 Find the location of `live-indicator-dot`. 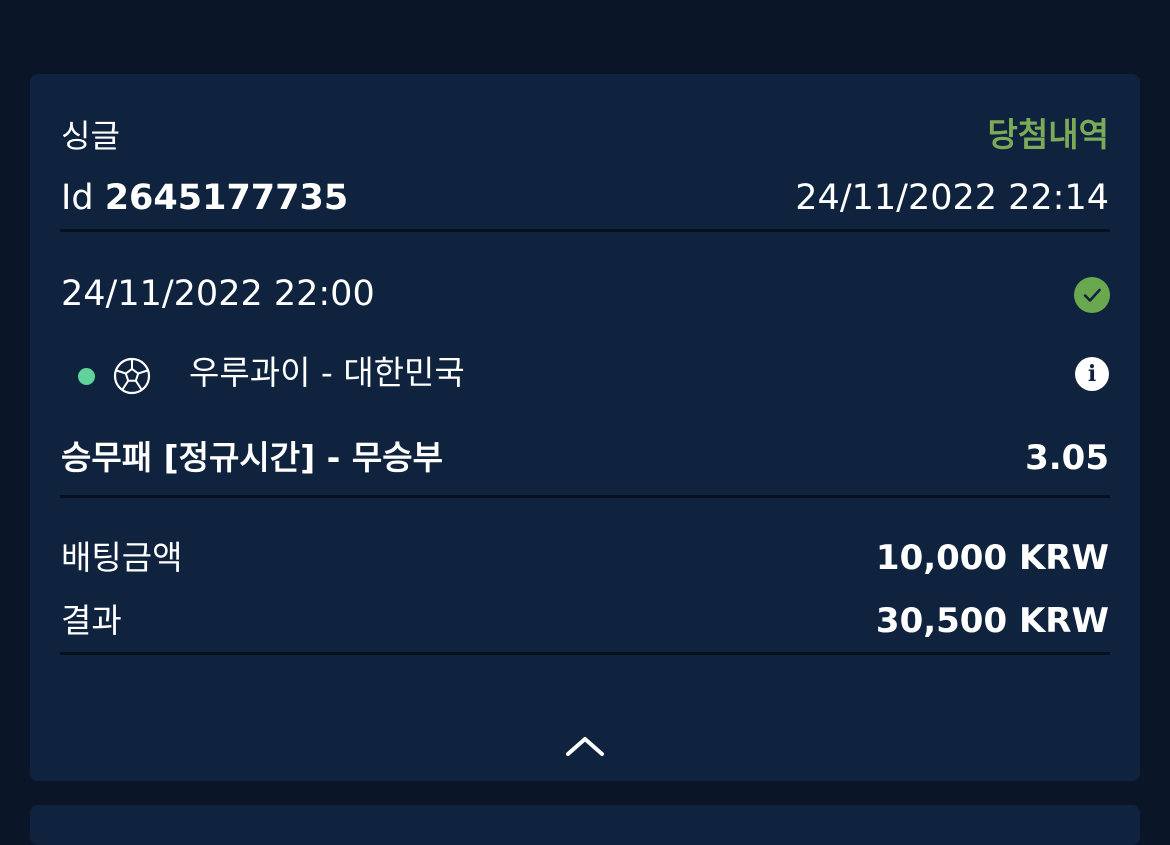

live-indicator-dot is located at coordinates (86, 376).